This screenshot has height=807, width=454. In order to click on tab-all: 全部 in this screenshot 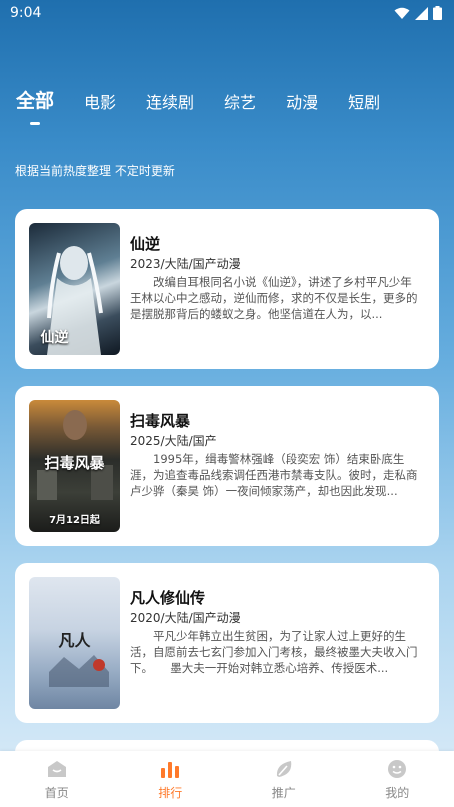, I will do `click(35, 99)`.